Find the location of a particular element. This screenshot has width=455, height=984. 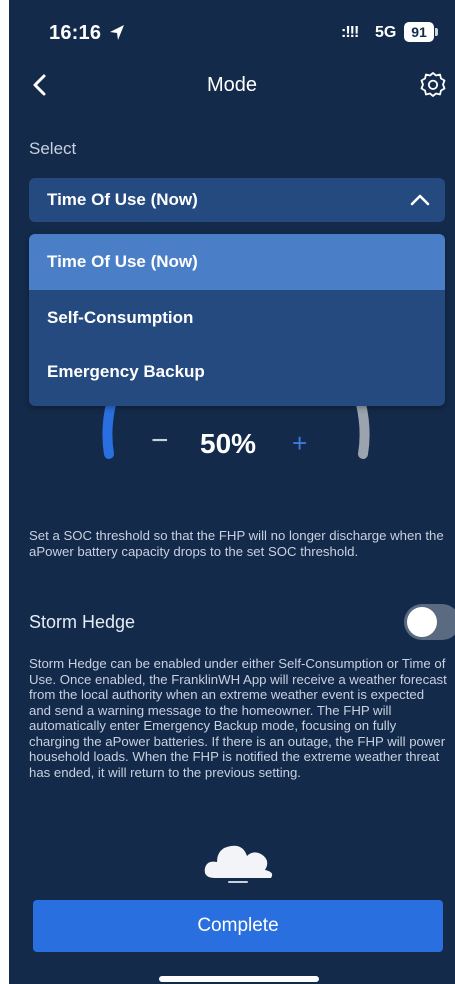

option-emergency-backup: Emergency Backup is located at coordinates (237, 372).